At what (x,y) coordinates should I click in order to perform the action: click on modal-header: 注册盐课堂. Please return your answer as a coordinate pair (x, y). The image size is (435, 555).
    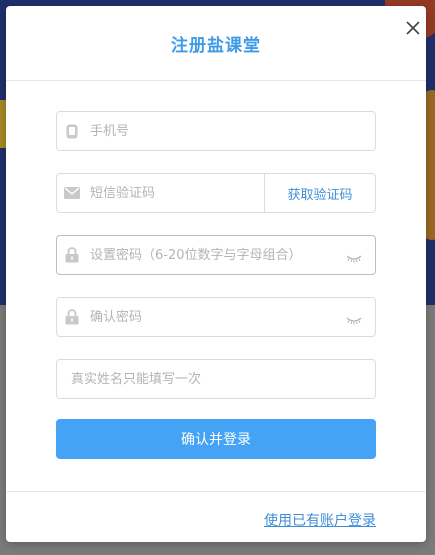
    Looking at the image, I should click on (216, 43).